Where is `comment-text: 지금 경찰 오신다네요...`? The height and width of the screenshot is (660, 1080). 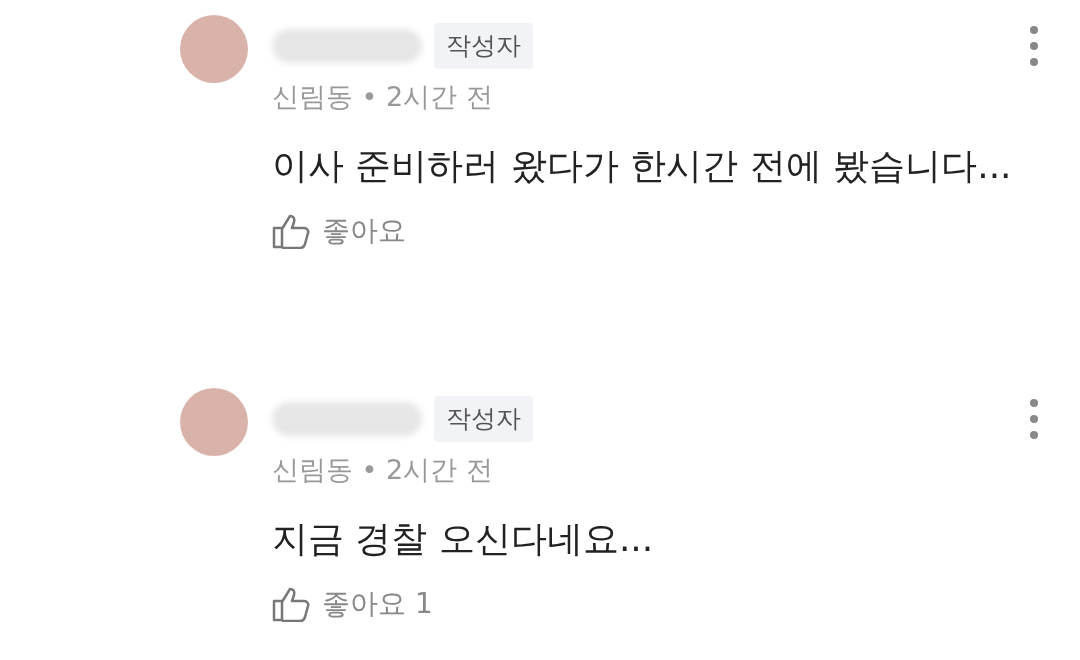
comment-text: 지금 경찰 오신다네요... is located at coordinates (463, 538).